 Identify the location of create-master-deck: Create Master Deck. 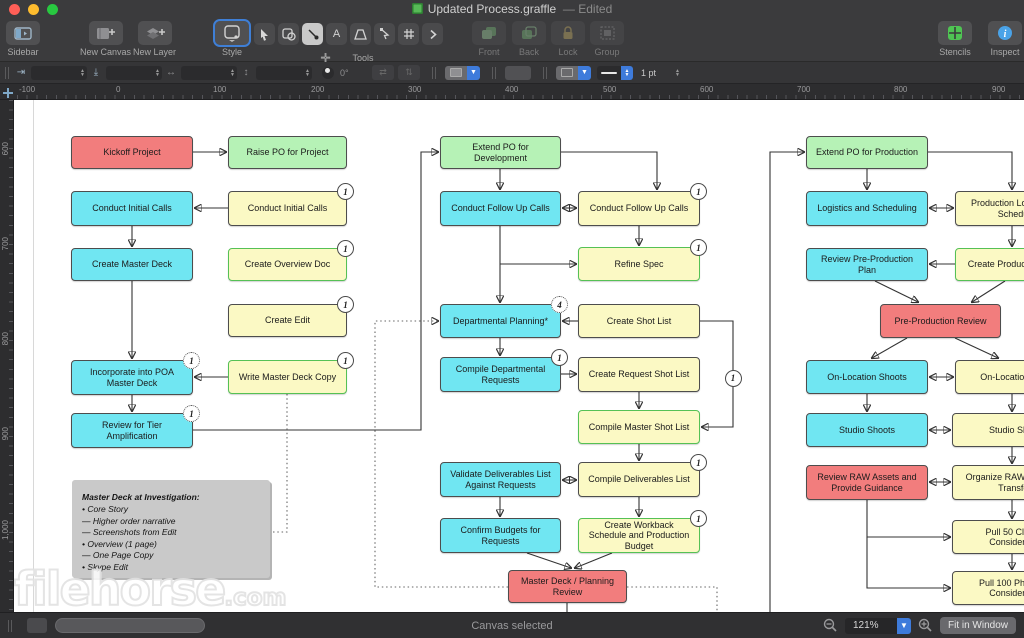
(132, 264).